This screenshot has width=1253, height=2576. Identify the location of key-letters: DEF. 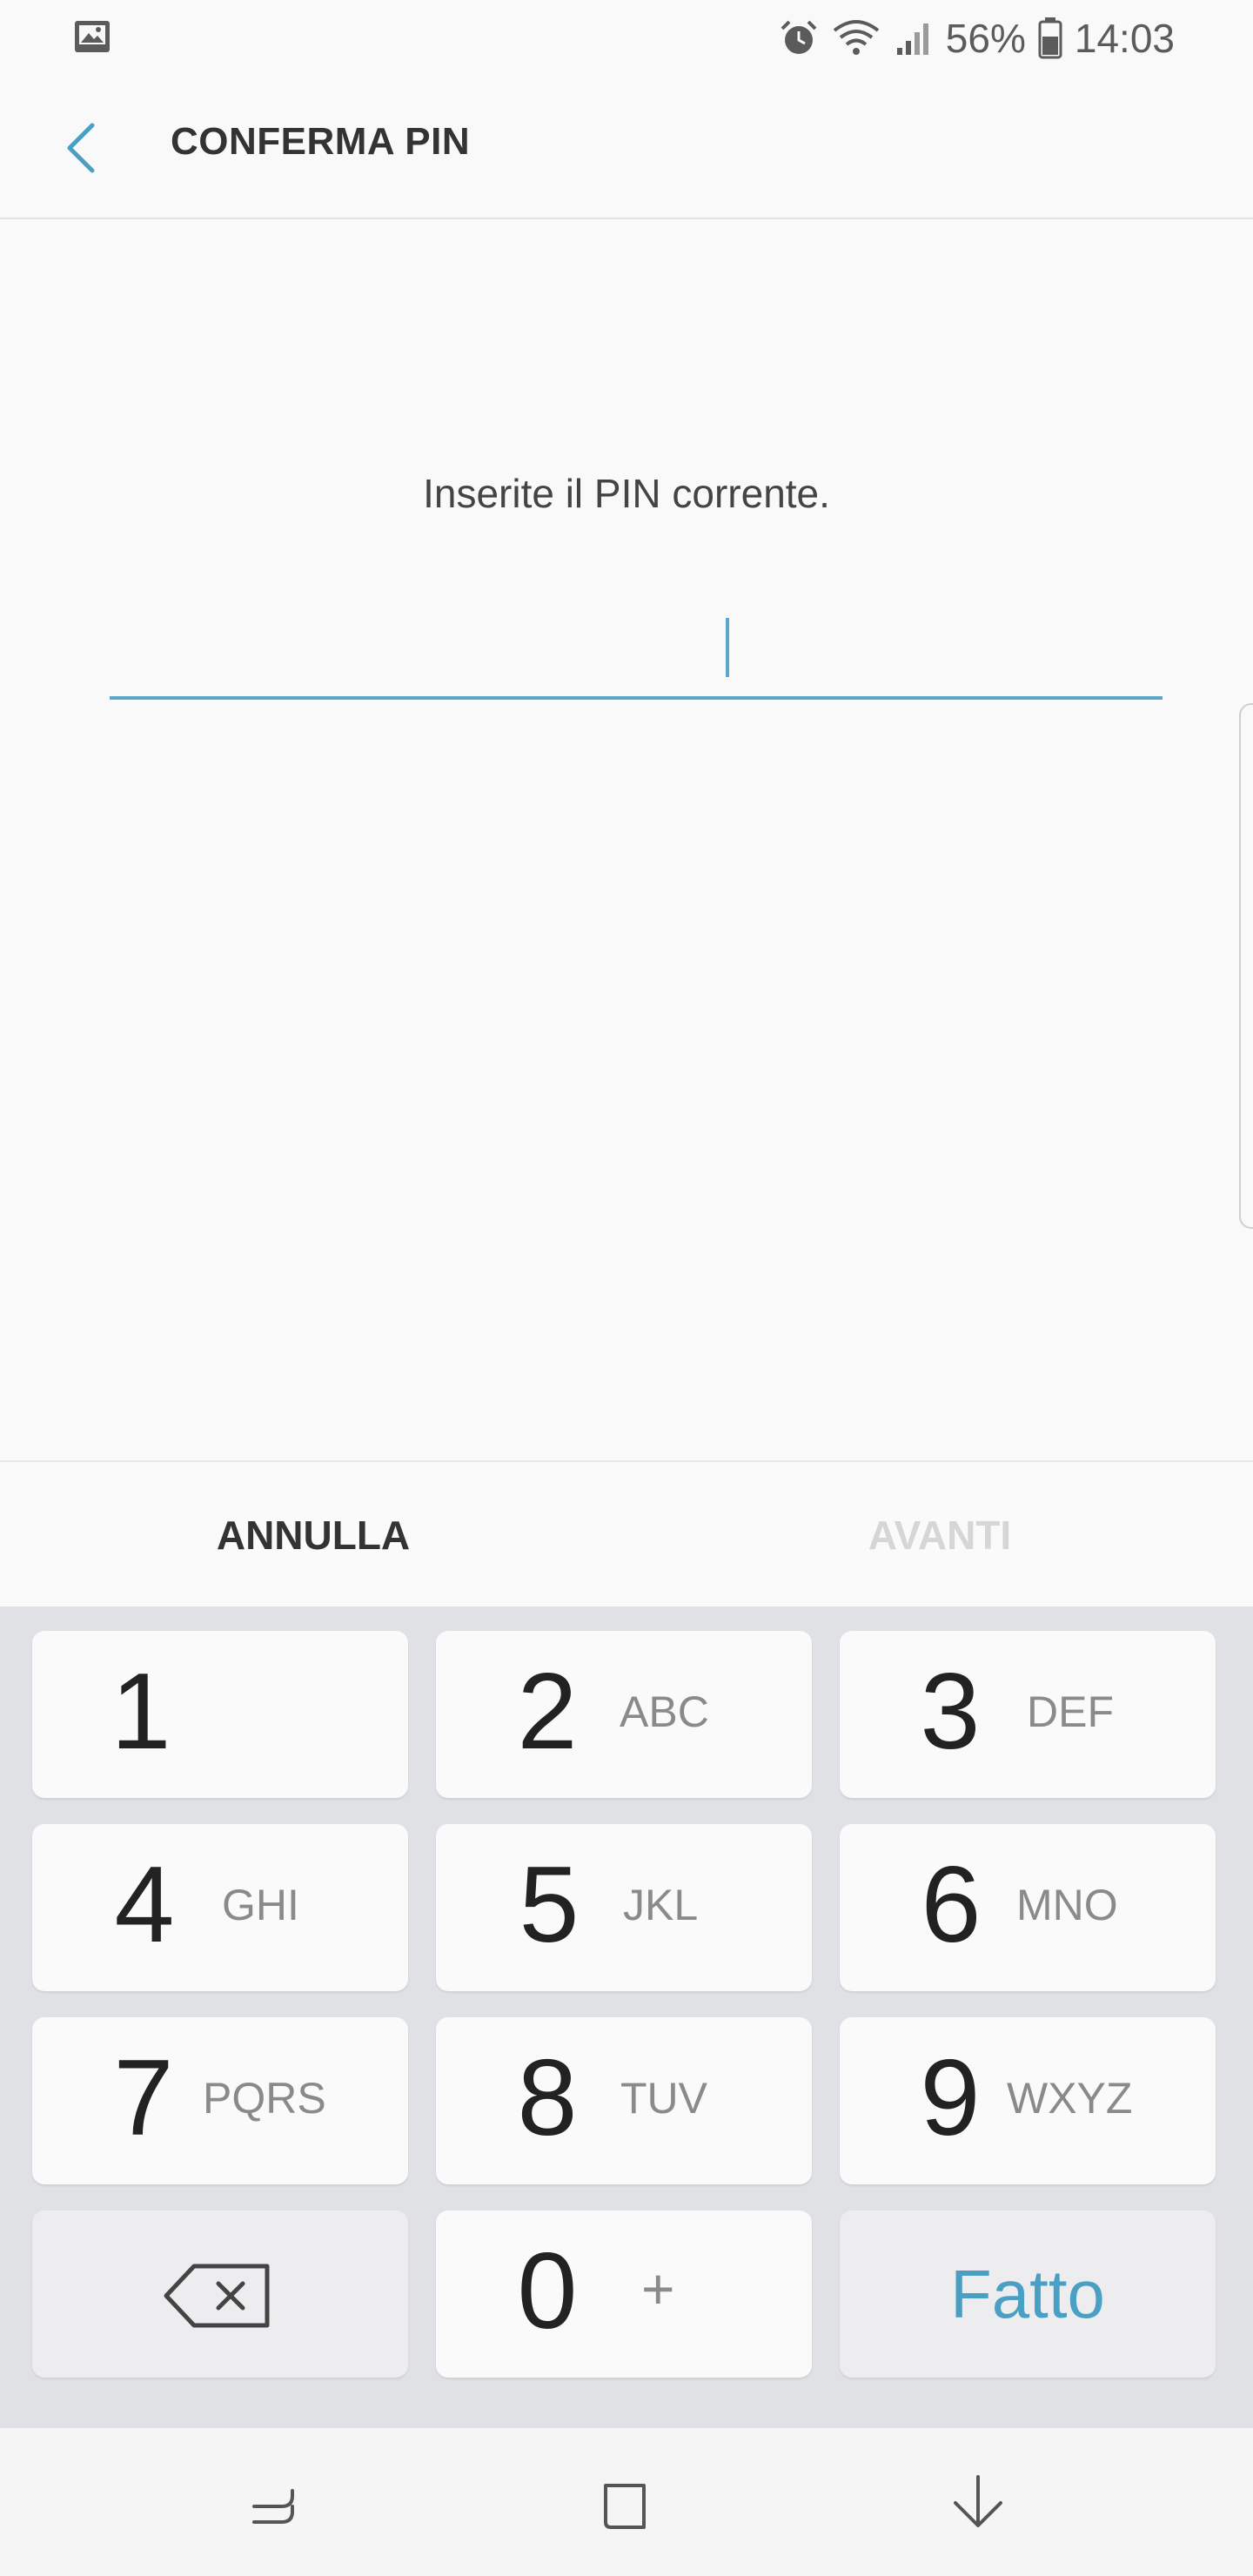
(1070, 1711).